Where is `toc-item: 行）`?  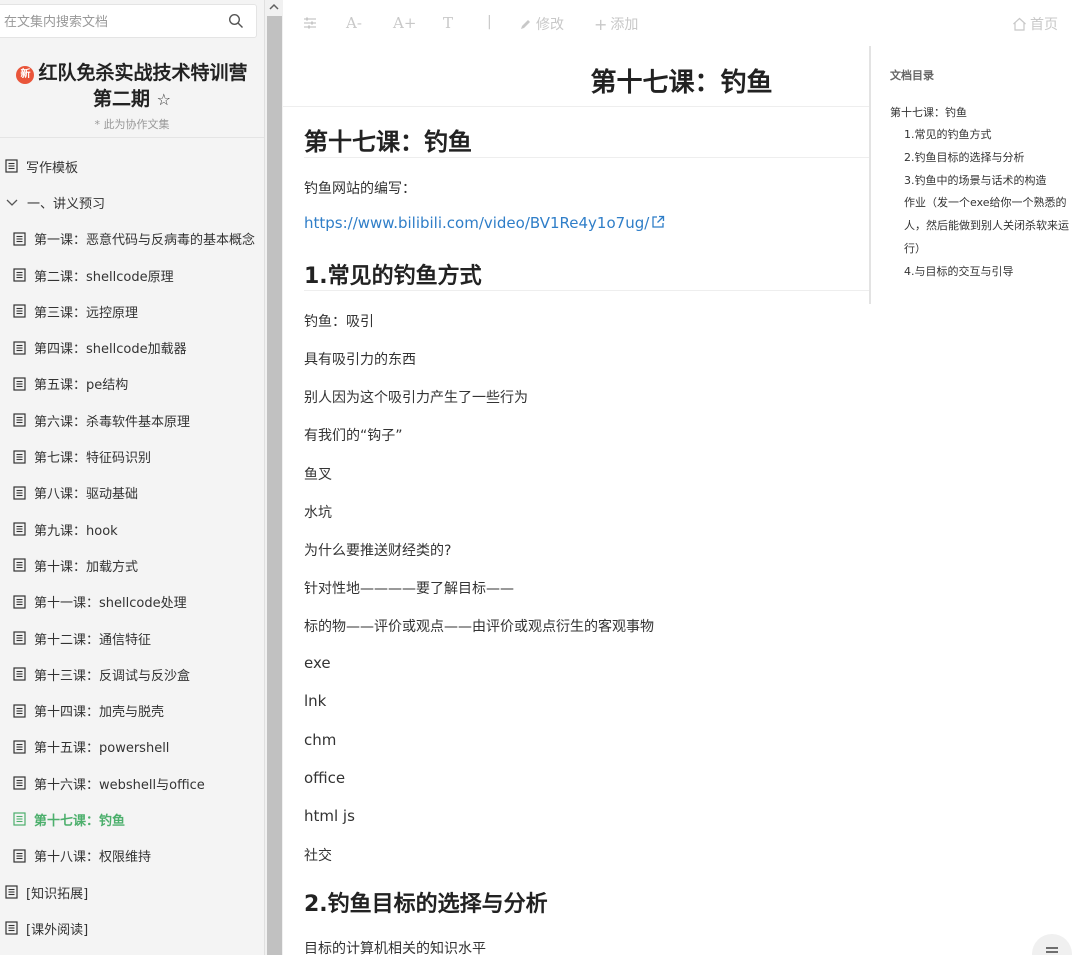 toc-item: 行） is located at coordinates (915, 248).